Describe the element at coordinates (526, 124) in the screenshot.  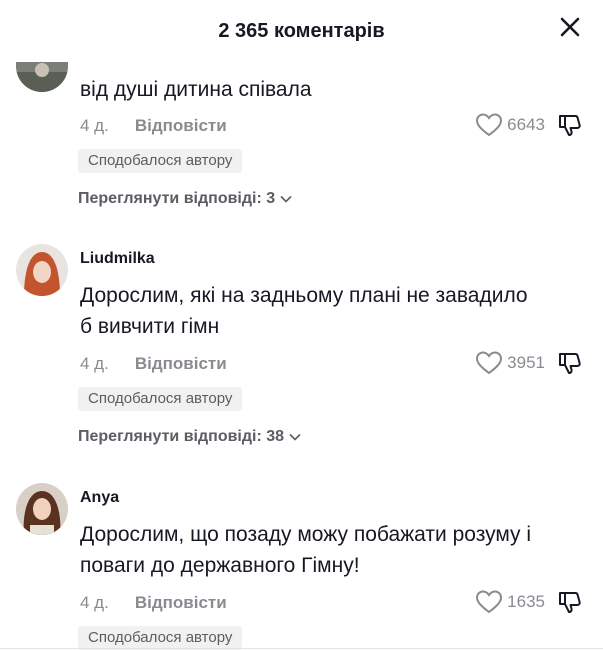
I see `like-count: 6643` at that location.